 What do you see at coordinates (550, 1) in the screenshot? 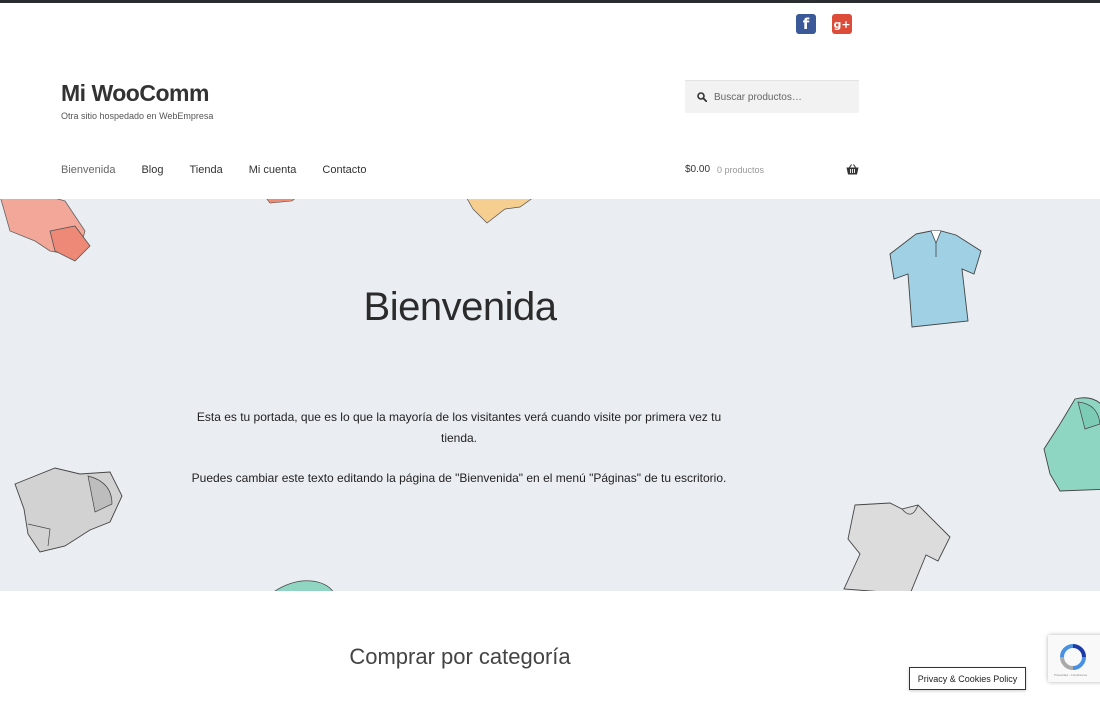
I see `top-bar` at bounding box center [550, 1].